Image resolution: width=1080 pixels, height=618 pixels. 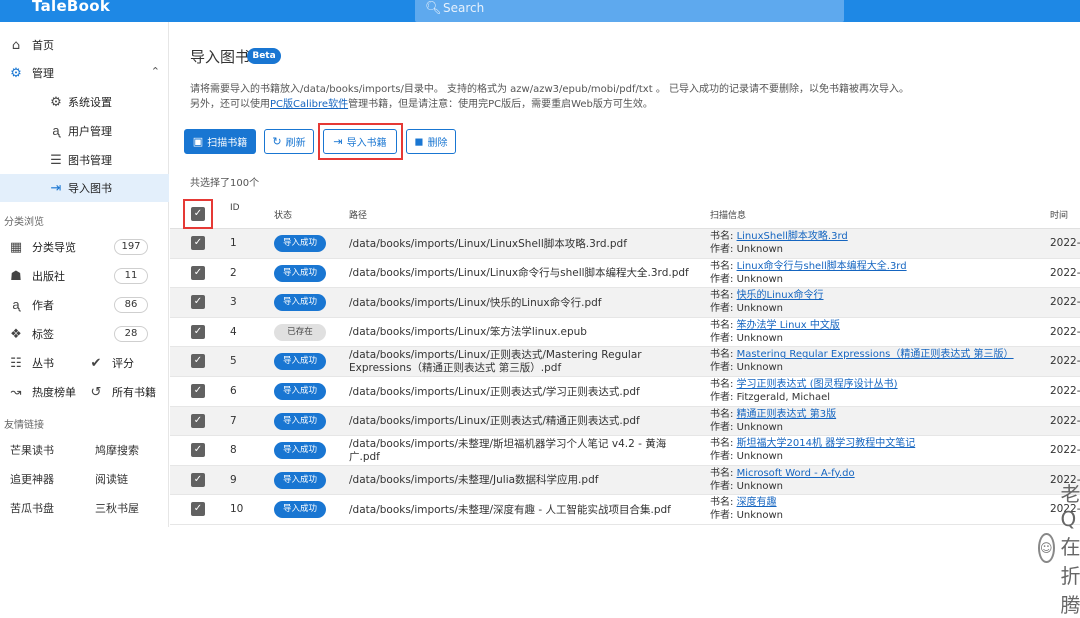 I want to click on book-title-link: Microsoft Word - A-fy.do, so click(x=796, y=473).